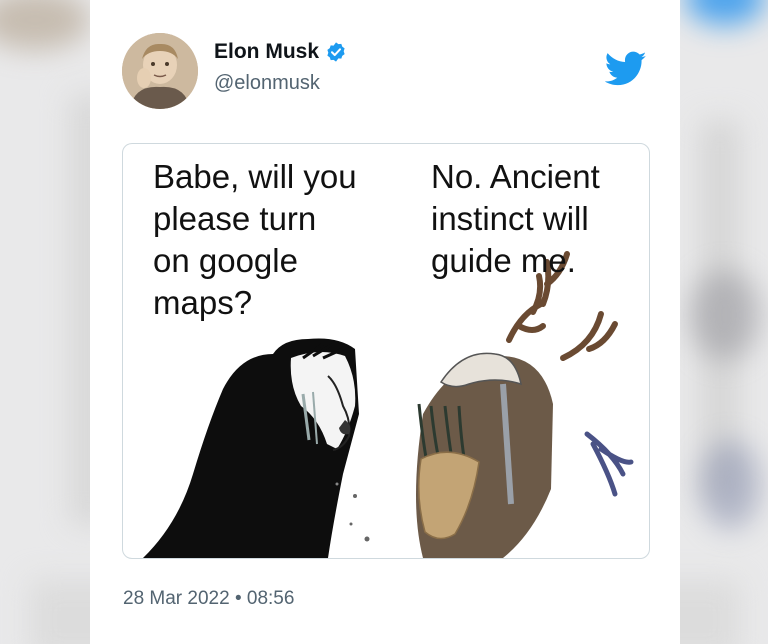 This screenshot has height=644, width=768. I want to click on avatar-photo, so click(160, 71).